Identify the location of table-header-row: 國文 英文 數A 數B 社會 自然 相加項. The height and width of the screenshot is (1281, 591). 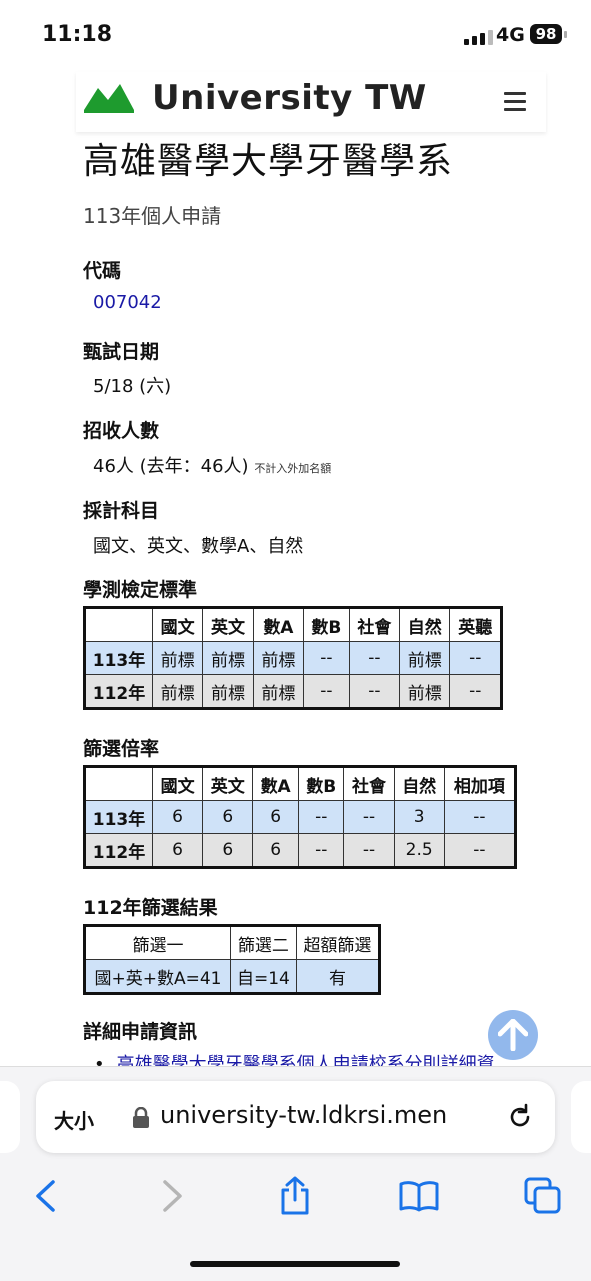
(300, 783).